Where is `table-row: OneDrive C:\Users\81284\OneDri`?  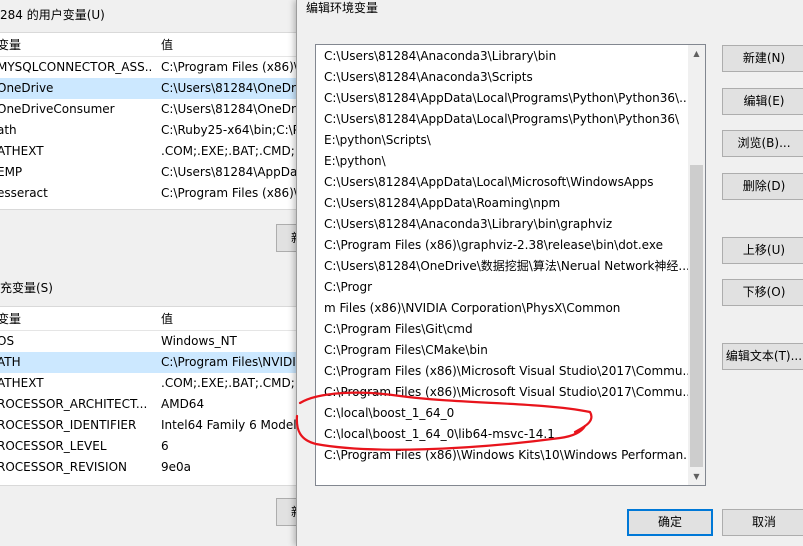 table-row: OneDrive C:\Users\81284\OneDri is located at coordinates (150, 88).